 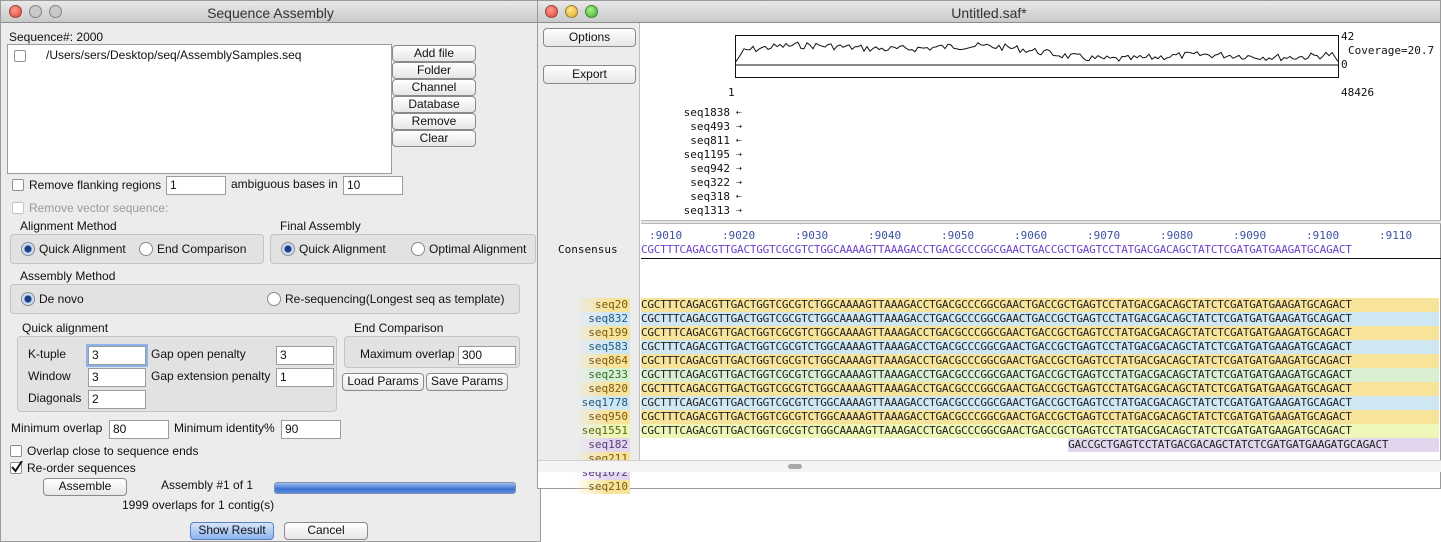 What do you see at coordinates (117, 399) in the screenshot?
I see `diagonals-field: 2` at bounding box center [117, 399].